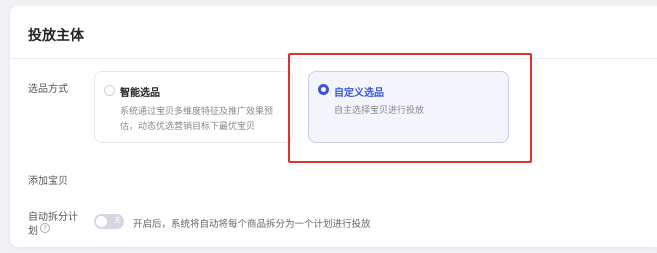 The width and height of the screenshot is (657, 253). What do you see at coordinates (197, 112) in the screenshot?
I see `smart-selection-desc-line1: 系统通过宝贝多维度特征及推广效果预` at bounding box center [197, 112].